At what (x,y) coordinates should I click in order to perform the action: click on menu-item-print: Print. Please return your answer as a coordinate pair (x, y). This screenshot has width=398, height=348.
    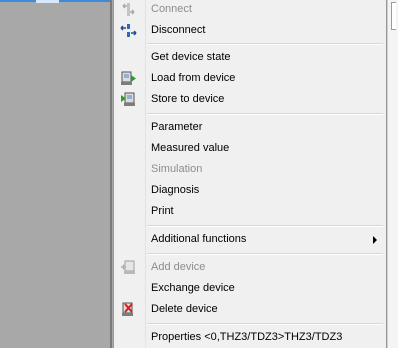
    Looking at the image, I should click on (250, 211).